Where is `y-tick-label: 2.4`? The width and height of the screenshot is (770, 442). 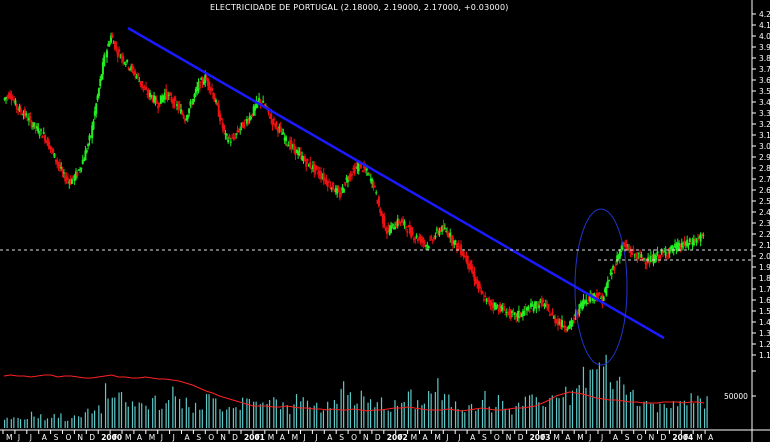 y-tick-label: 2.4 is located at coordinates (764, 212).